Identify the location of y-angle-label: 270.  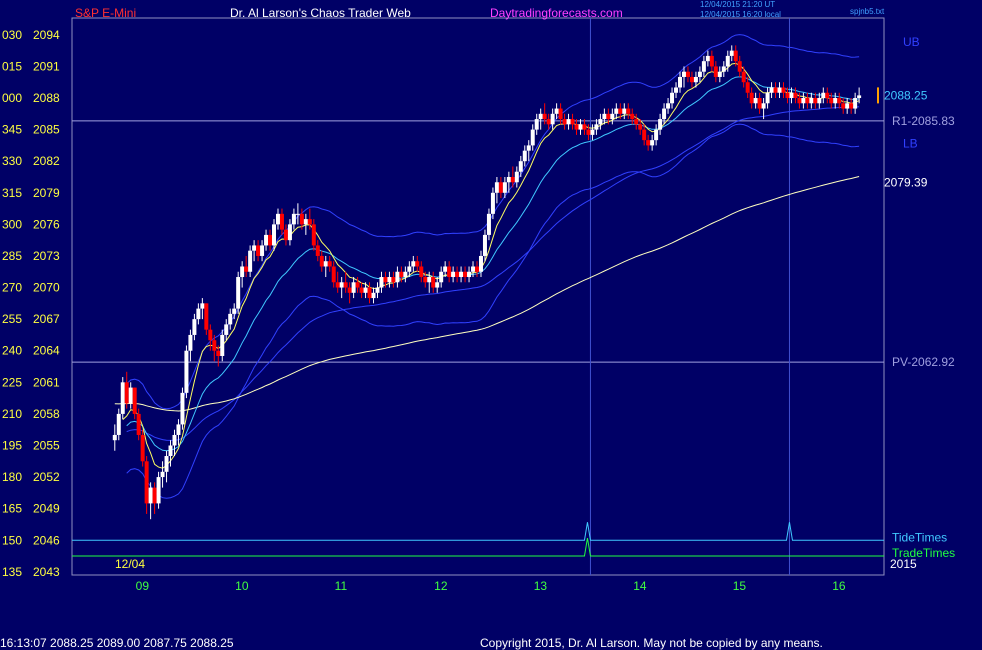
(12, 288).